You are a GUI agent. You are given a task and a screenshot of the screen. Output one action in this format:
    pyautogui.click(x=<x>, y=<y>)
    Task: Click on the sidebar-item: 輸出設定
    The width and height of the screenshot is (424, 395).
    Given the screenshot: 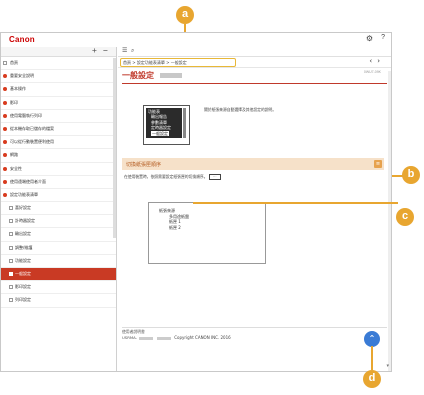 What is the action you would take?
    pyautogui.click(x=58, y=235)
    